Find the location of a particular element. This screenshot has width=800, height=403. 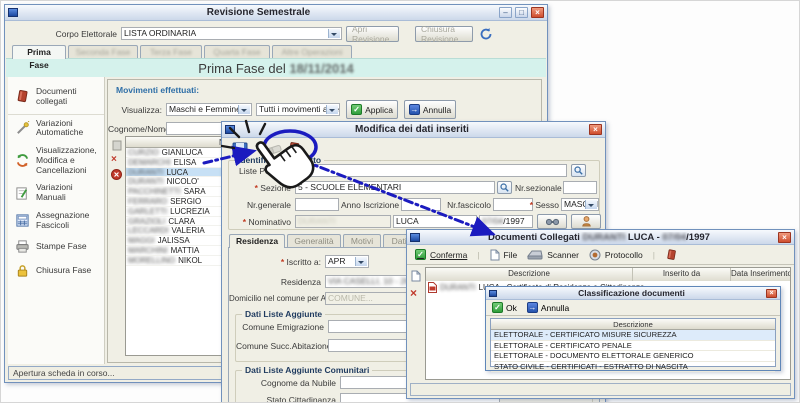

calculator-grid-icon is located at coordinates (22, 221).